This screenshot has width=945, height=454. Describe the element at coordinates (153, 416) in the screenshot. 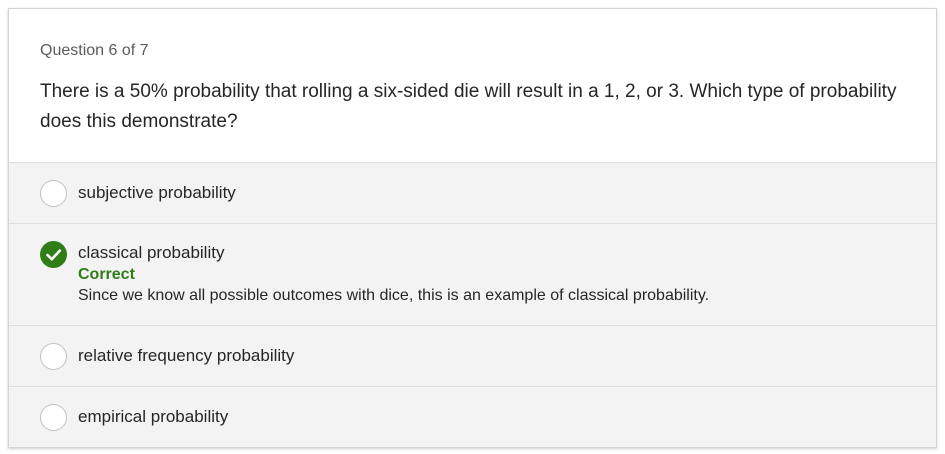

I see `option-label: empirical probability` at that location.